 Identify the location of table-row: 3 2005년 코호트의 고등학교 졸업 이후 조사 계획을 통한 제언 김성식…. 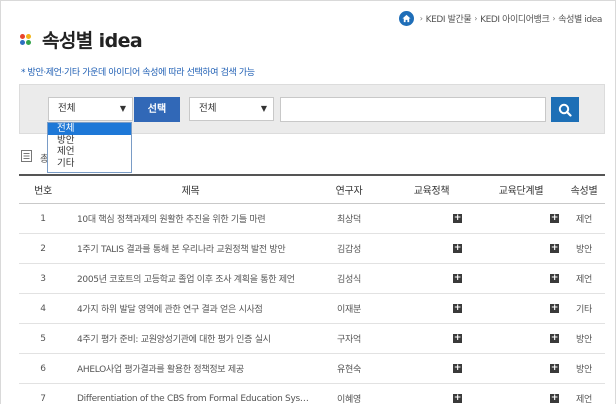
(312, 279).